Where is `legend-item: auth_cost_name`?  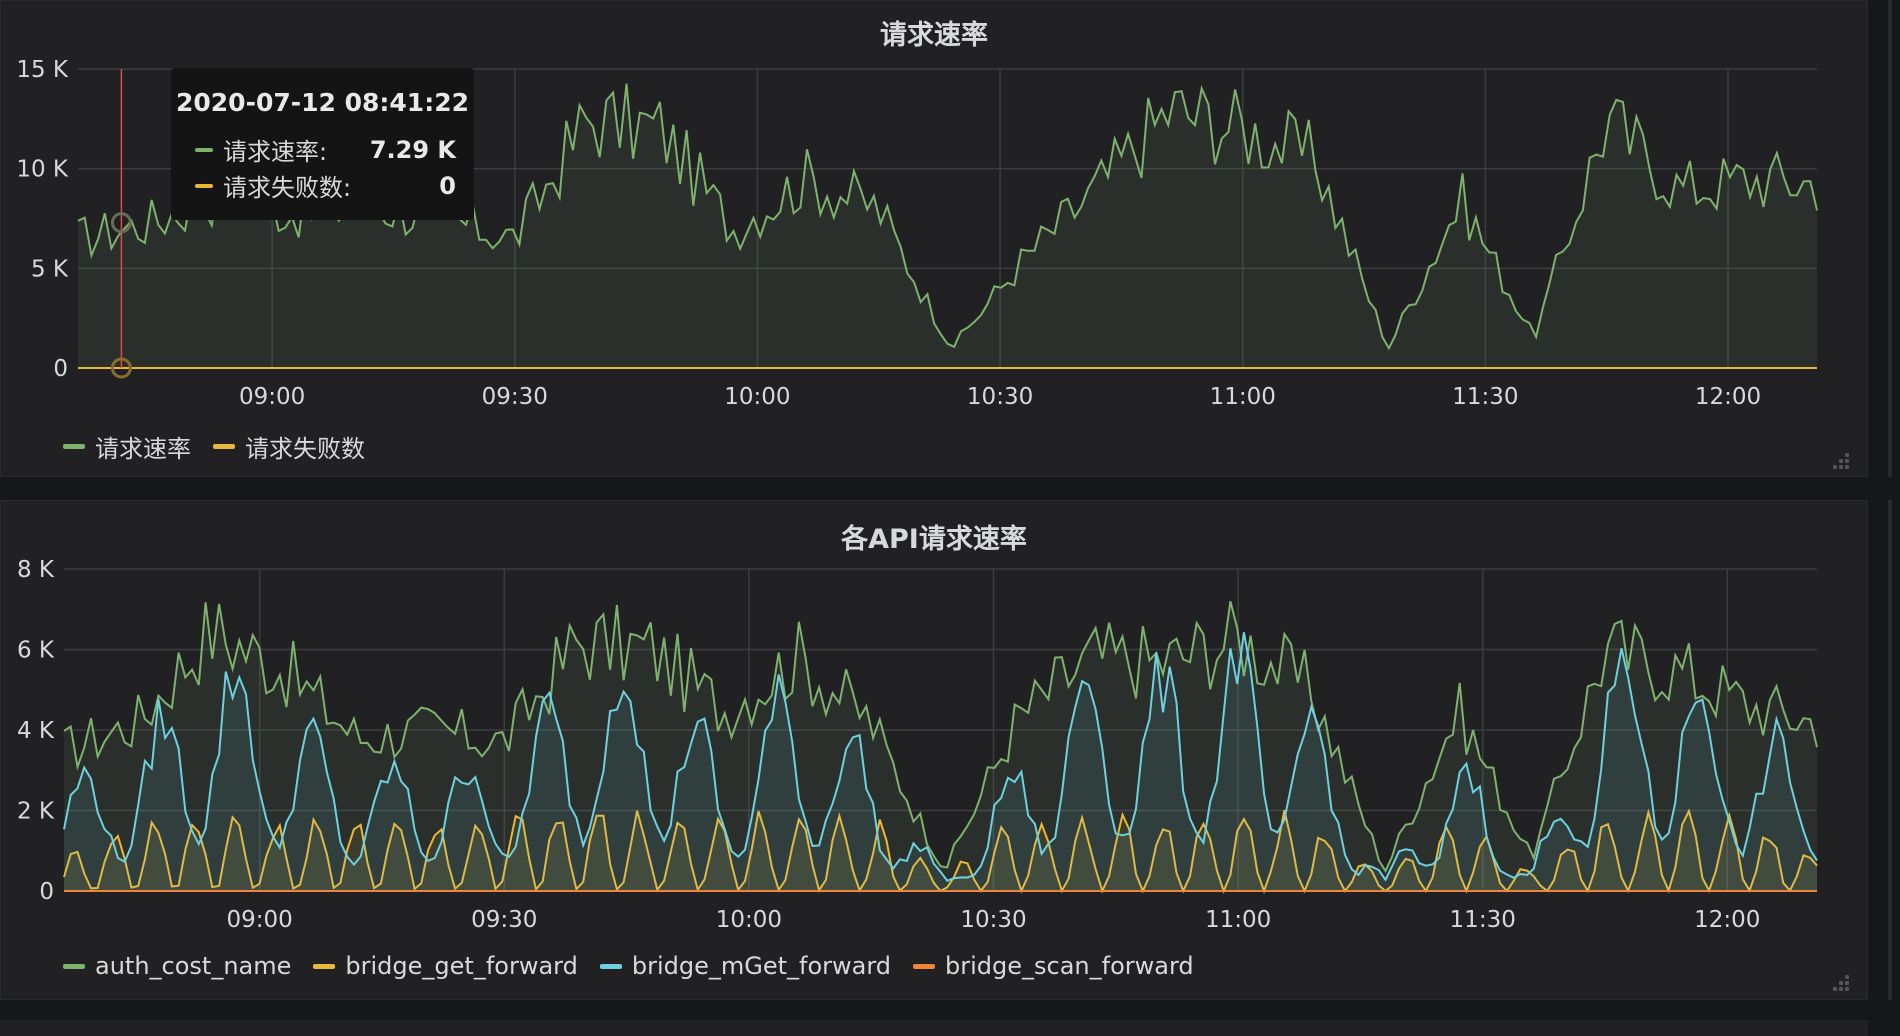
legend-item: auth_cost_name is located at coordinates (177, 966).